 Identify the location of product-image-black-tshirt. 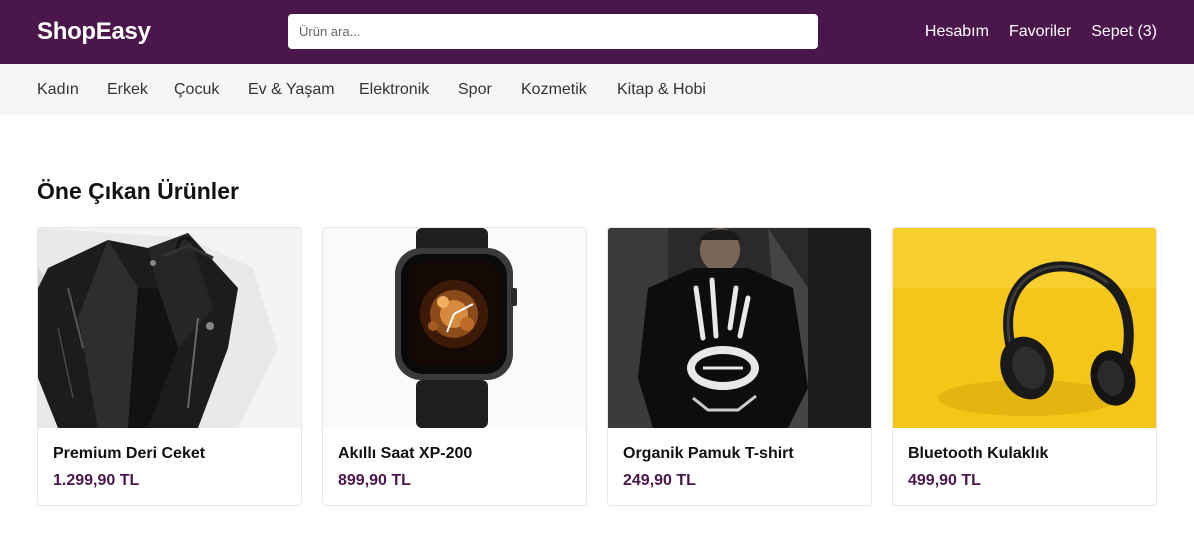
(739, 328).